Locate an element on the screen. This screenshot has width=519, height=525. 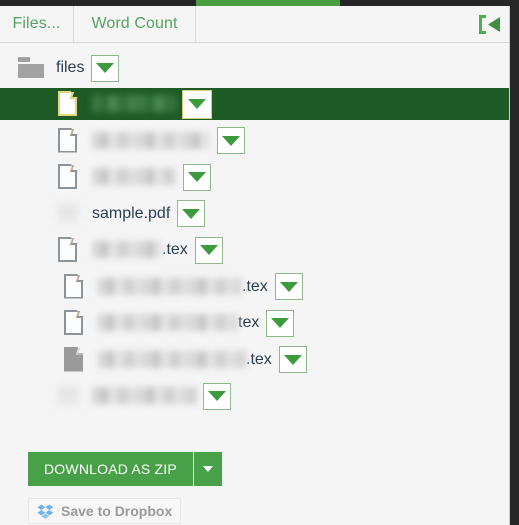
file-extension: tex is located at coordinates (249, 322).